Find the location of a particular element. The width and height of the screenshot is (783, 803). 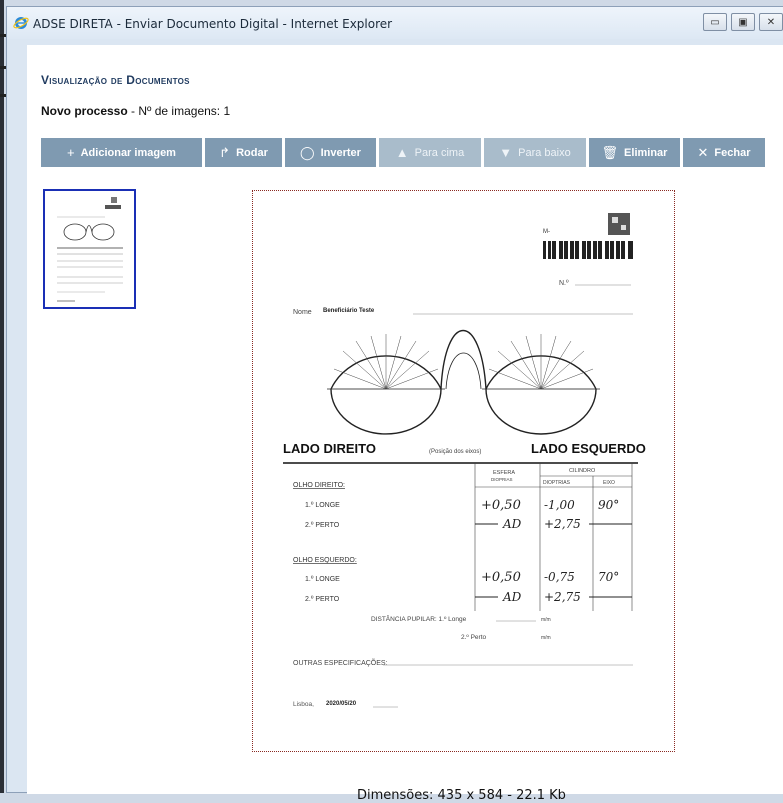

page-title: Visualização de Documentos is located at coordinates (115, 80).